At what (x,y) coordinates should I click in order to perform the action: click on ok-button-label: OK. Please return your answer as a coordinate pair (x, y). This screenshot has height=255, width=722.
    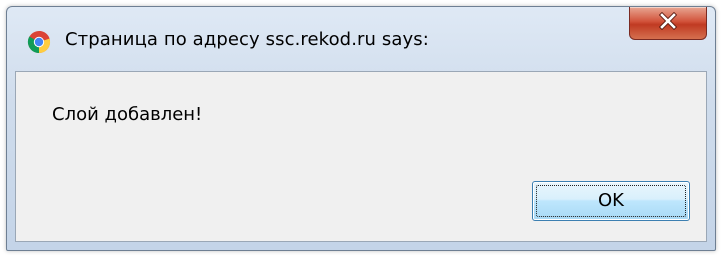
    Looking at the image, I should click on (611, 200).